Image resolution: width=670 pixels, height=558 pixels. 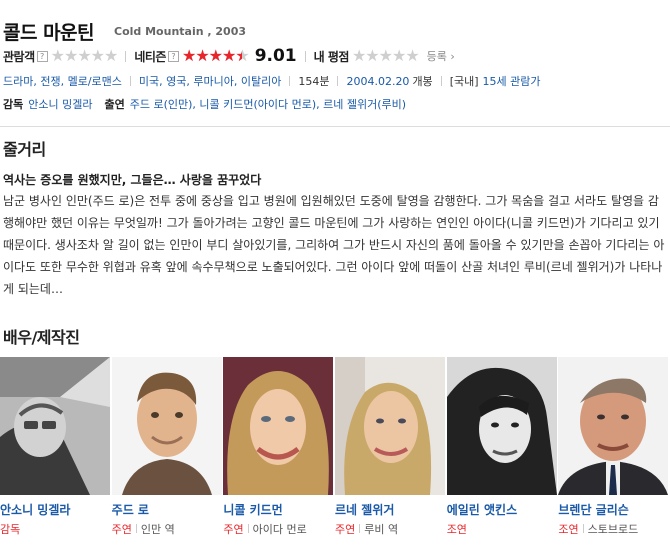 What do you see at coordinates (157, 529) in the screenshot?
I see `person-character: 인만 역` at bounding box center [157, 529].